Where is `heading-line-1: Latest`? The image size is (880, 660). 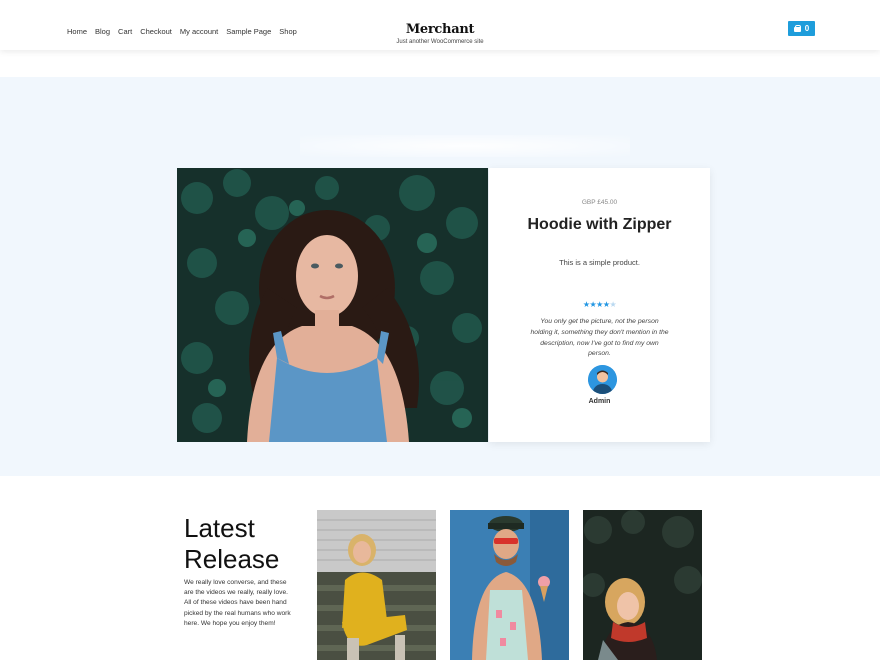
heading-line-1: Latest is located at coordinates (219, 528).